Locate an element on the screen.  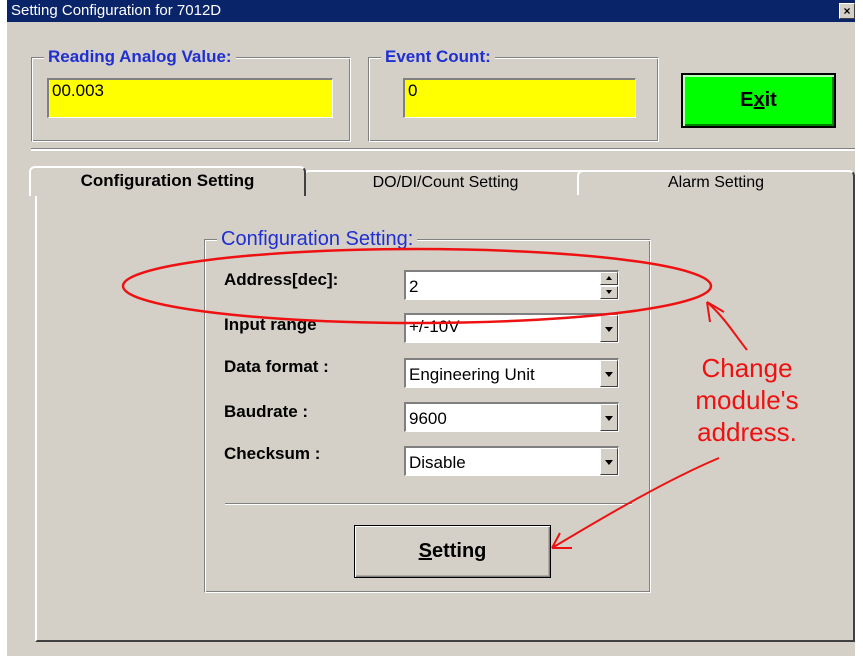
reading-analog-value: 00.003 is located at coordinates (190, 98).